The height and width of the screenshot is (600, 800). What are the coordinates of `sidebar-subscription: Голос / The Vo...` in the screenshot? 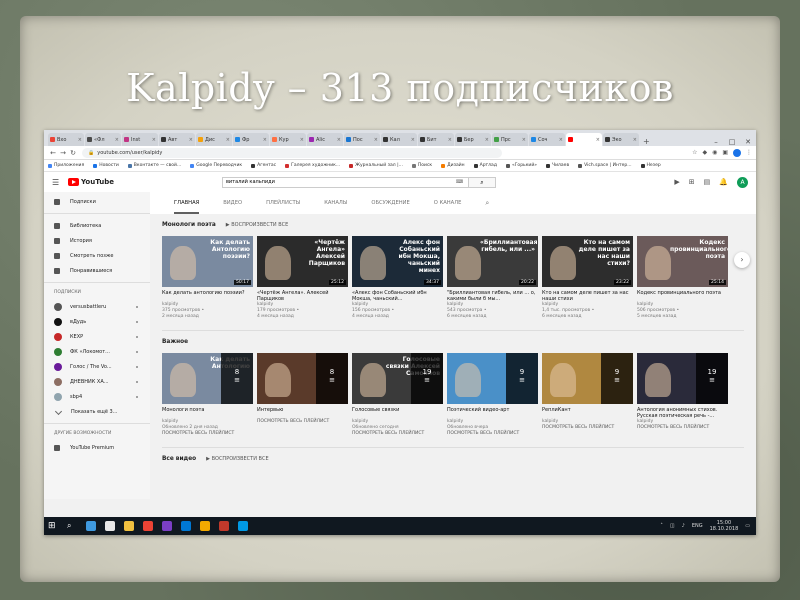 It's located at (97, 366).